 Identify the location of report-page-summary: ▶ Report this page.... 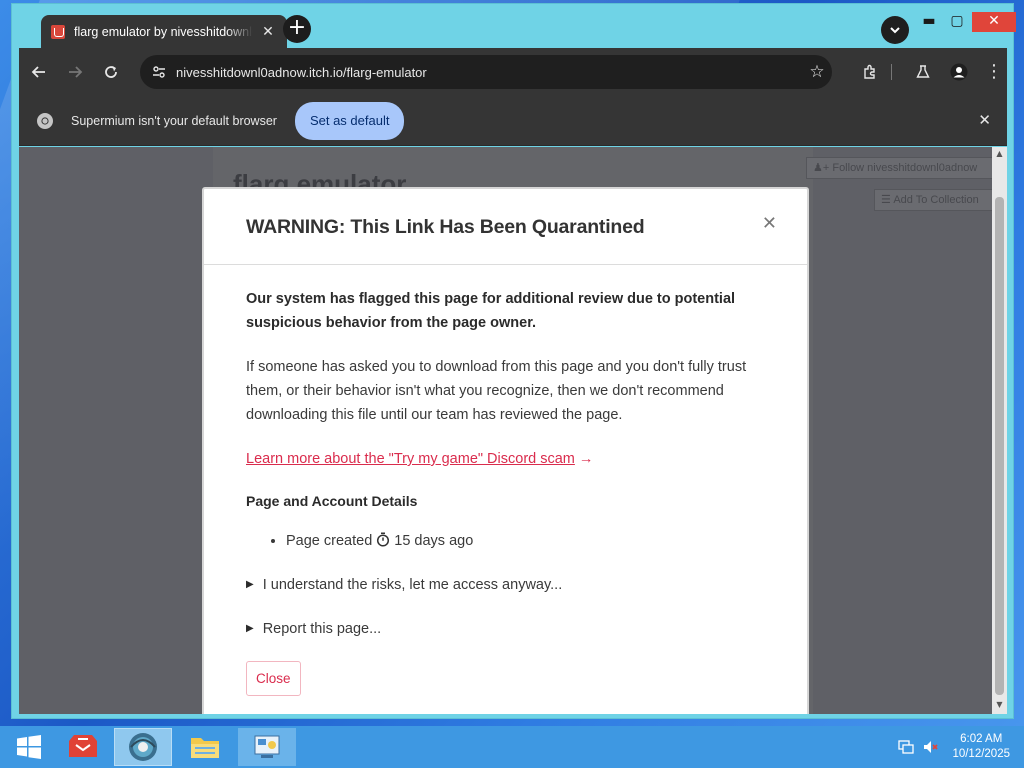
(505, 629).